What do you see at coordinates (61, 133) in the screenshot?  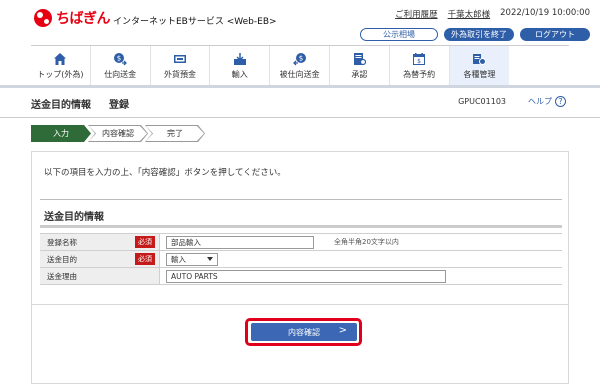 I see `step-input: 入力` at bounding box center [61, 133].